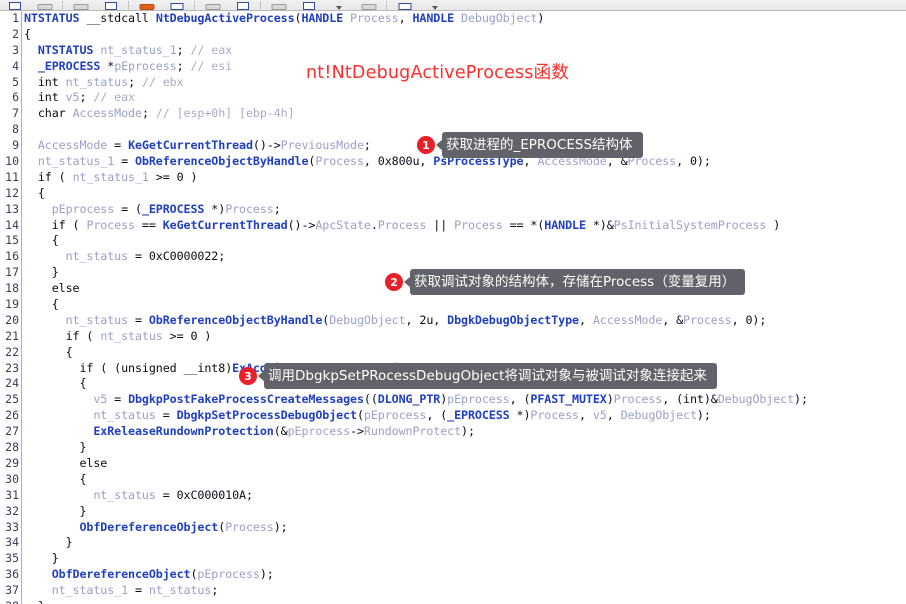 Image resolution: width=906 pixels, height=604 pixels. I want to click on save-icon, so click(45, 5).